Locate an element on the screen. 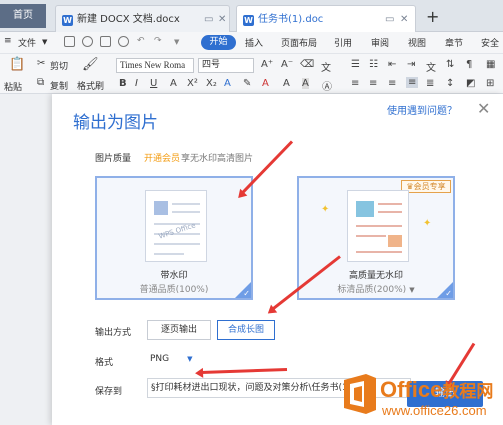  export-pdf-icon is located at coordinates (87, 41).